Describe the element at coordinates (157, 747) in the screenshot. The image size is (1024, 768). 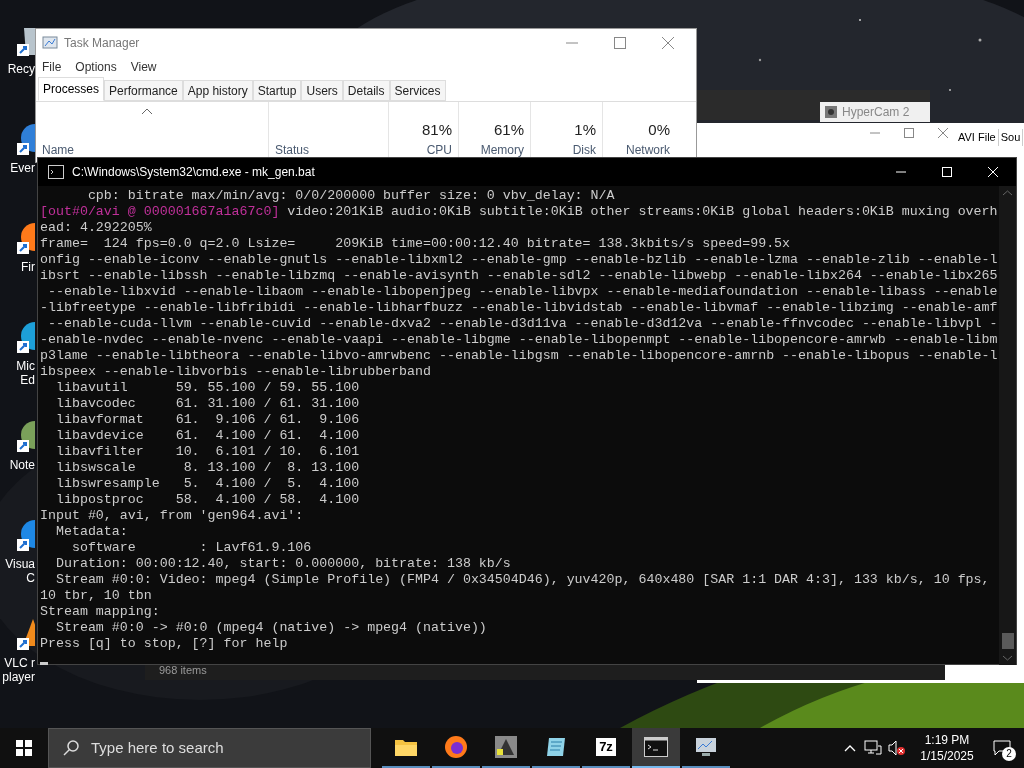
I see `search-placeholder: Type here to search` at that location.